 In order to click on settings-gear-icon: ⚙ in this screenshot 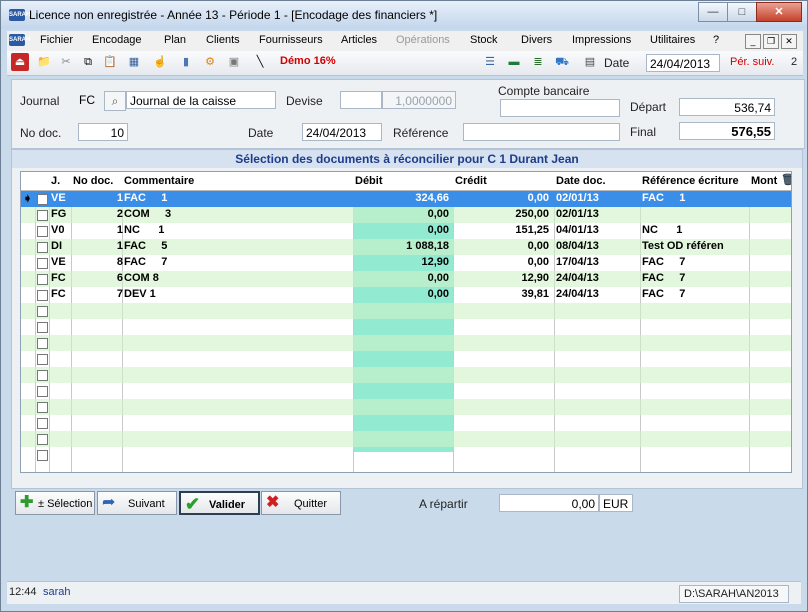, I will do `click(210, 62)`.